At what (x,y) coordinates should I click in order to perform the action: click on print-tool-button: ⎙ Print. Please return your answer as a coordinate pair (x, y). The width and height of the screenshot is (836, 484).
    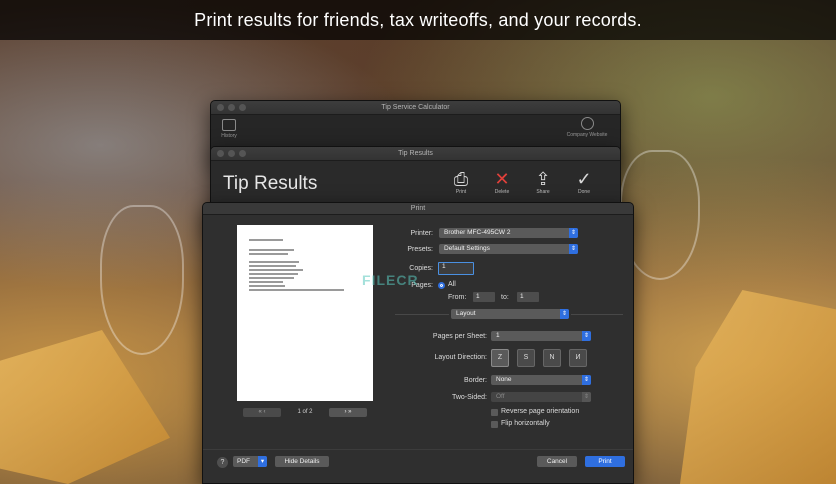
    Looking at the image, I should click on (461, 182).